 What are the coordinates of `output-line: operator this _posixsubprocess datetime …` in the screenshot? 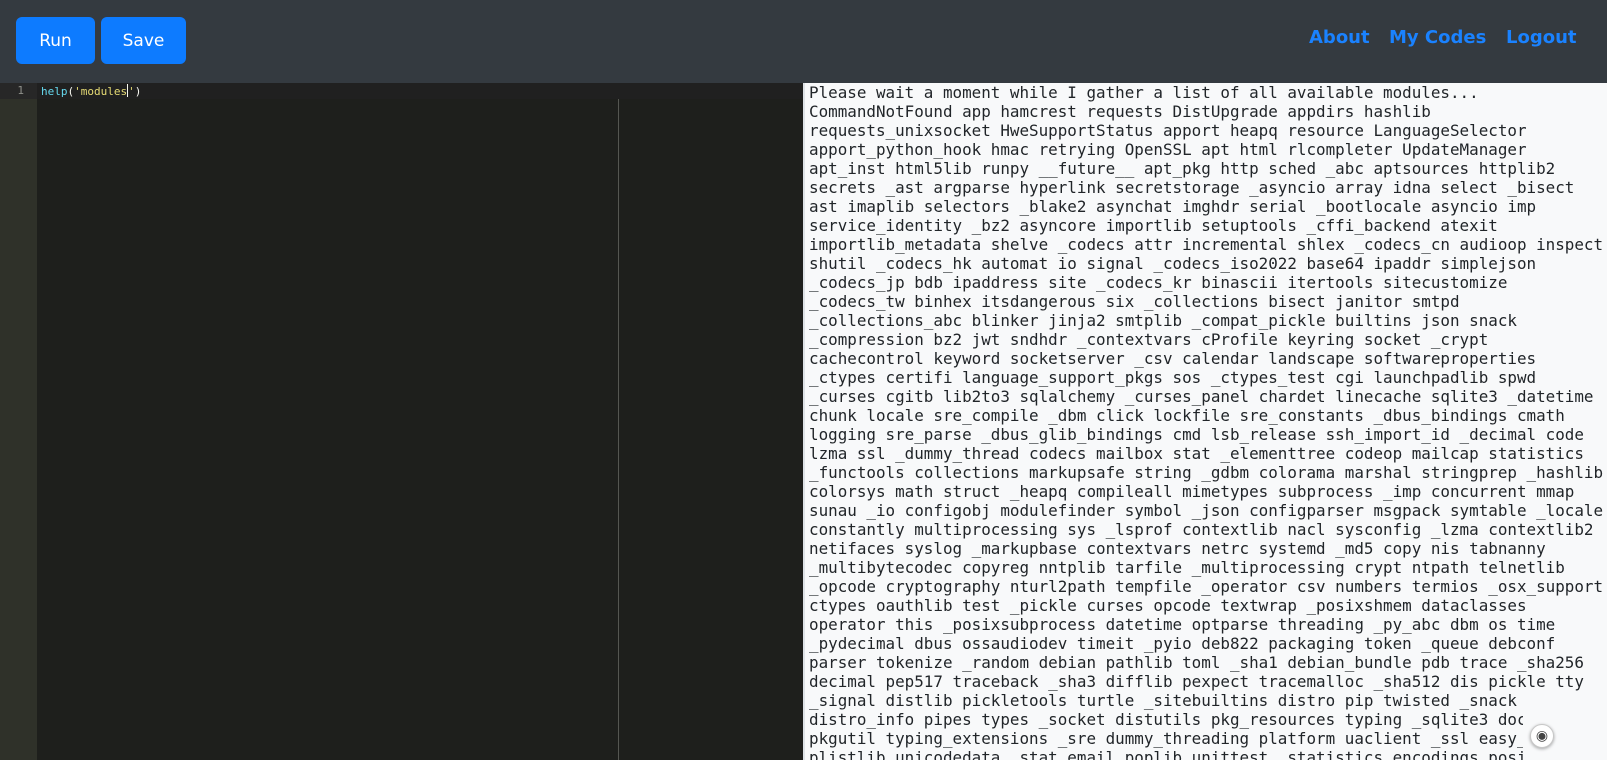 It's located at (1182, 624).